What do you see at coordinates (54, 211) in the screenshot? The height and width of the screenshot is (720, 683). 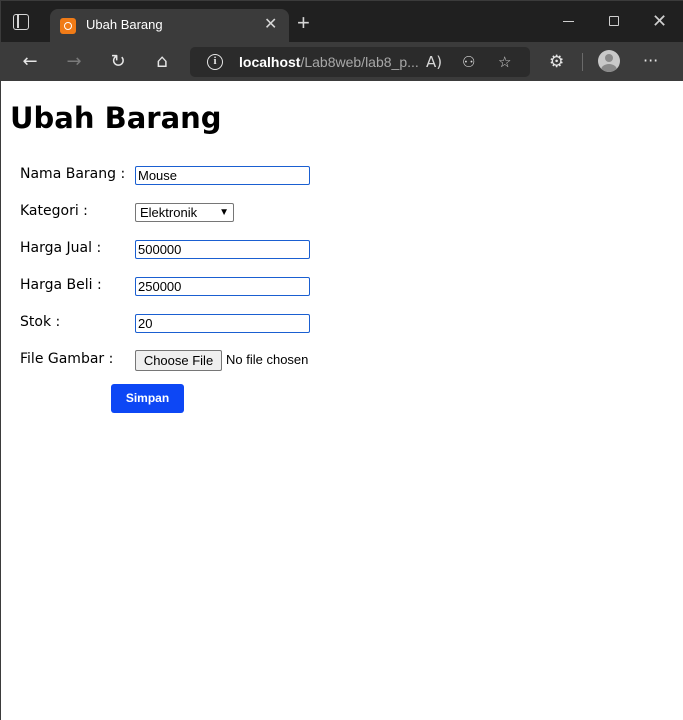 I see `kategori-label: Kategori :` at bounding box center [54, 211].